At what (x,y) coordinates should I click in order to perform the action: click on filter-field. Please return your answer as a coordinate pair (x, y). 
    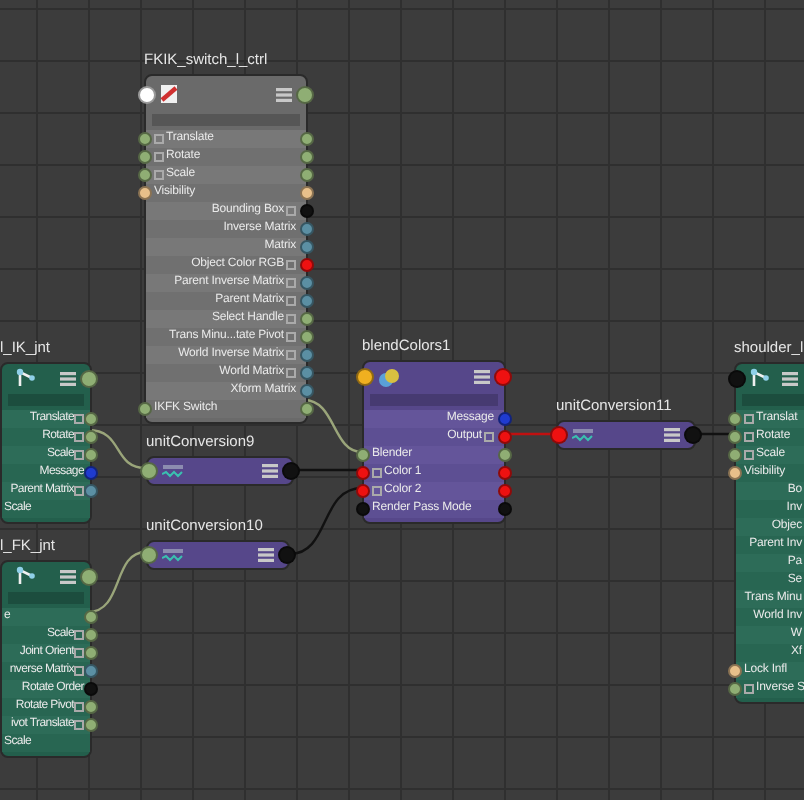
    Looking at the image, I should click on (434, 400).